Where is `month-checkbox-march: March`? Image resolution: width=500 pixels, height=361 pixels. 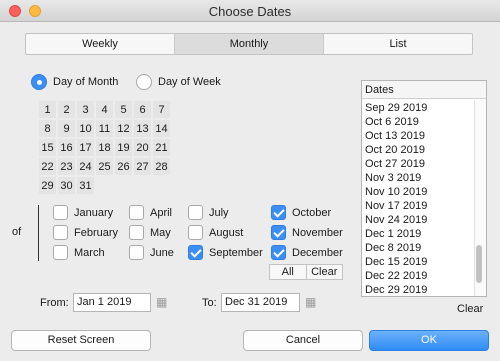
month-checkbox-march: March is located at coordinates (79, 252).